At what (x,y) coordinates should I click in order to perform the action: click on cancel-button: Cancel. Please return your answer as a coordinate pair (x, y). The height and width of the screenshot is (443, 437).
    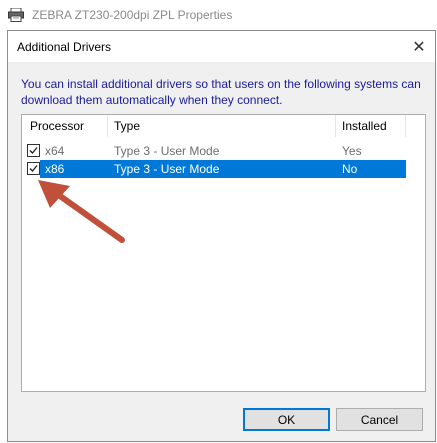
    Looking at the image, I should click on (379, 419).